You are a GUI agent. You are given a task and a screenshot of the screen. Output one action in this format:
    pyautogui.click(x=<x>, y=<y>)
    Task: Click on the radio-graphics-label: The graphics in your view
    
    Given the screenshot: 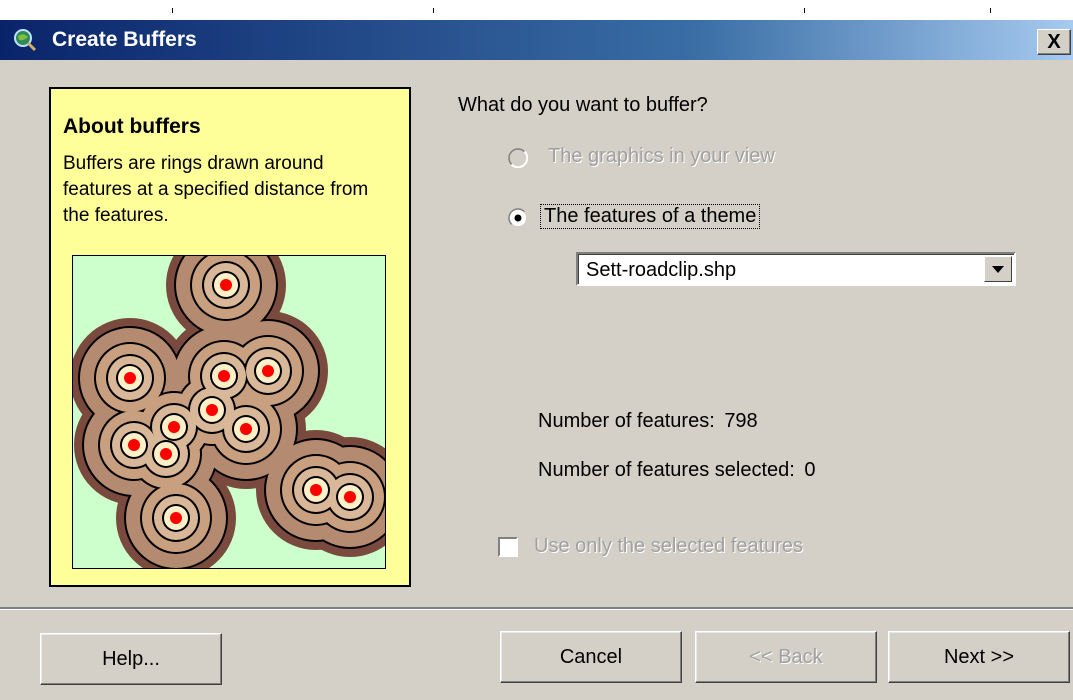 What is the action you would take?
    pyautogui.click(x=661, y=156)
    